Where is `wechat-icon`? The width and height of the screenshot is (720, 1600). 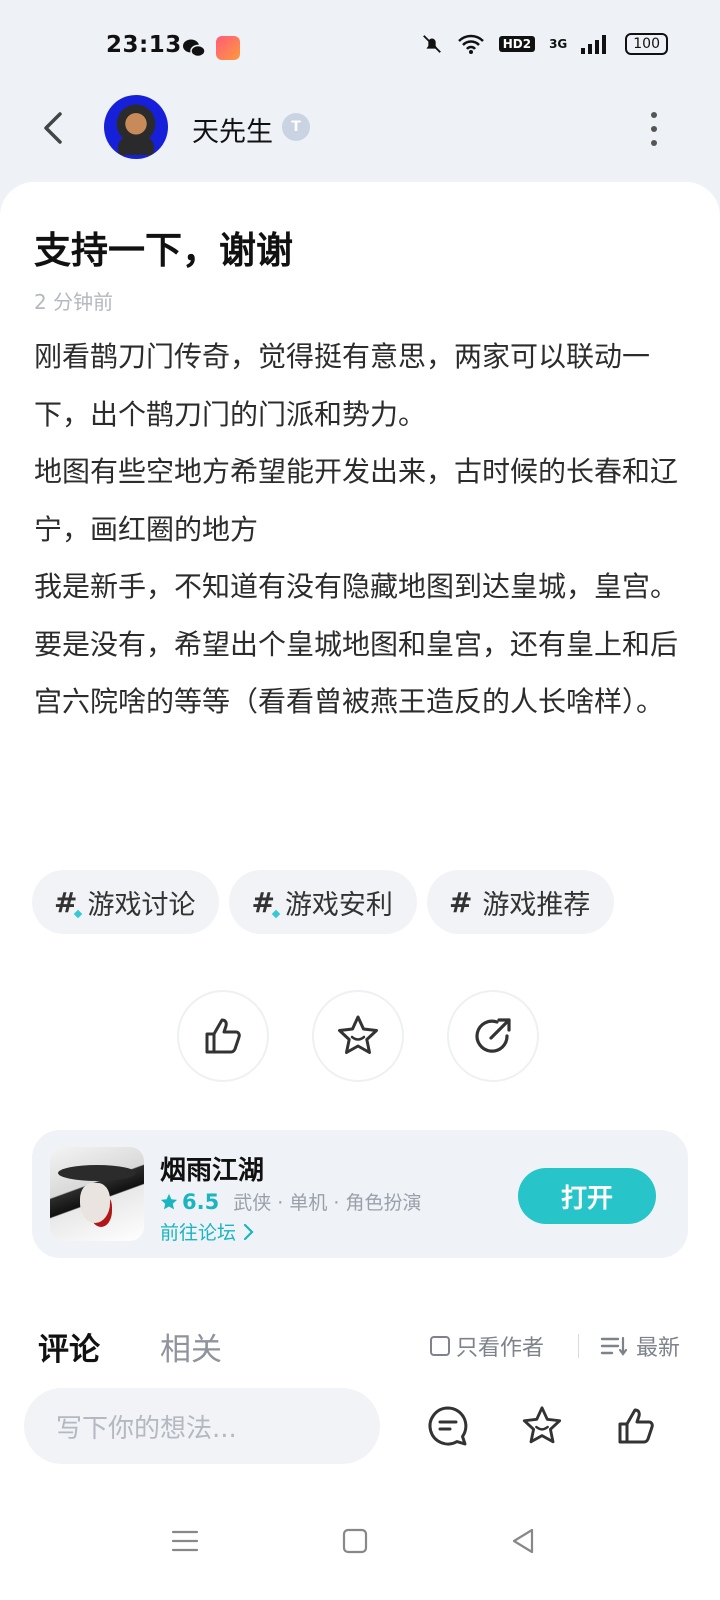
wechat-icon is located at coordinates (194, 48).